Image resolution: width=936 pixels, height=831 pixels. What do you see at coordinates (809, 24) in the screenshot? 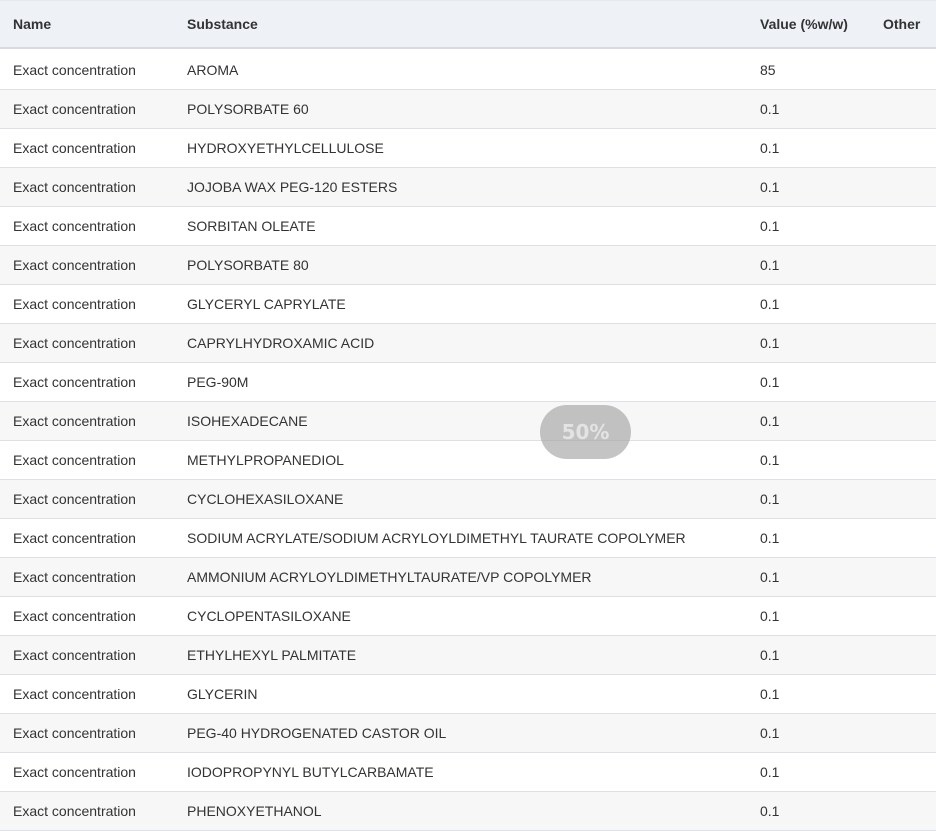
I see `column-header-value: Value (%w/w)` at bounding box center [809, 24].